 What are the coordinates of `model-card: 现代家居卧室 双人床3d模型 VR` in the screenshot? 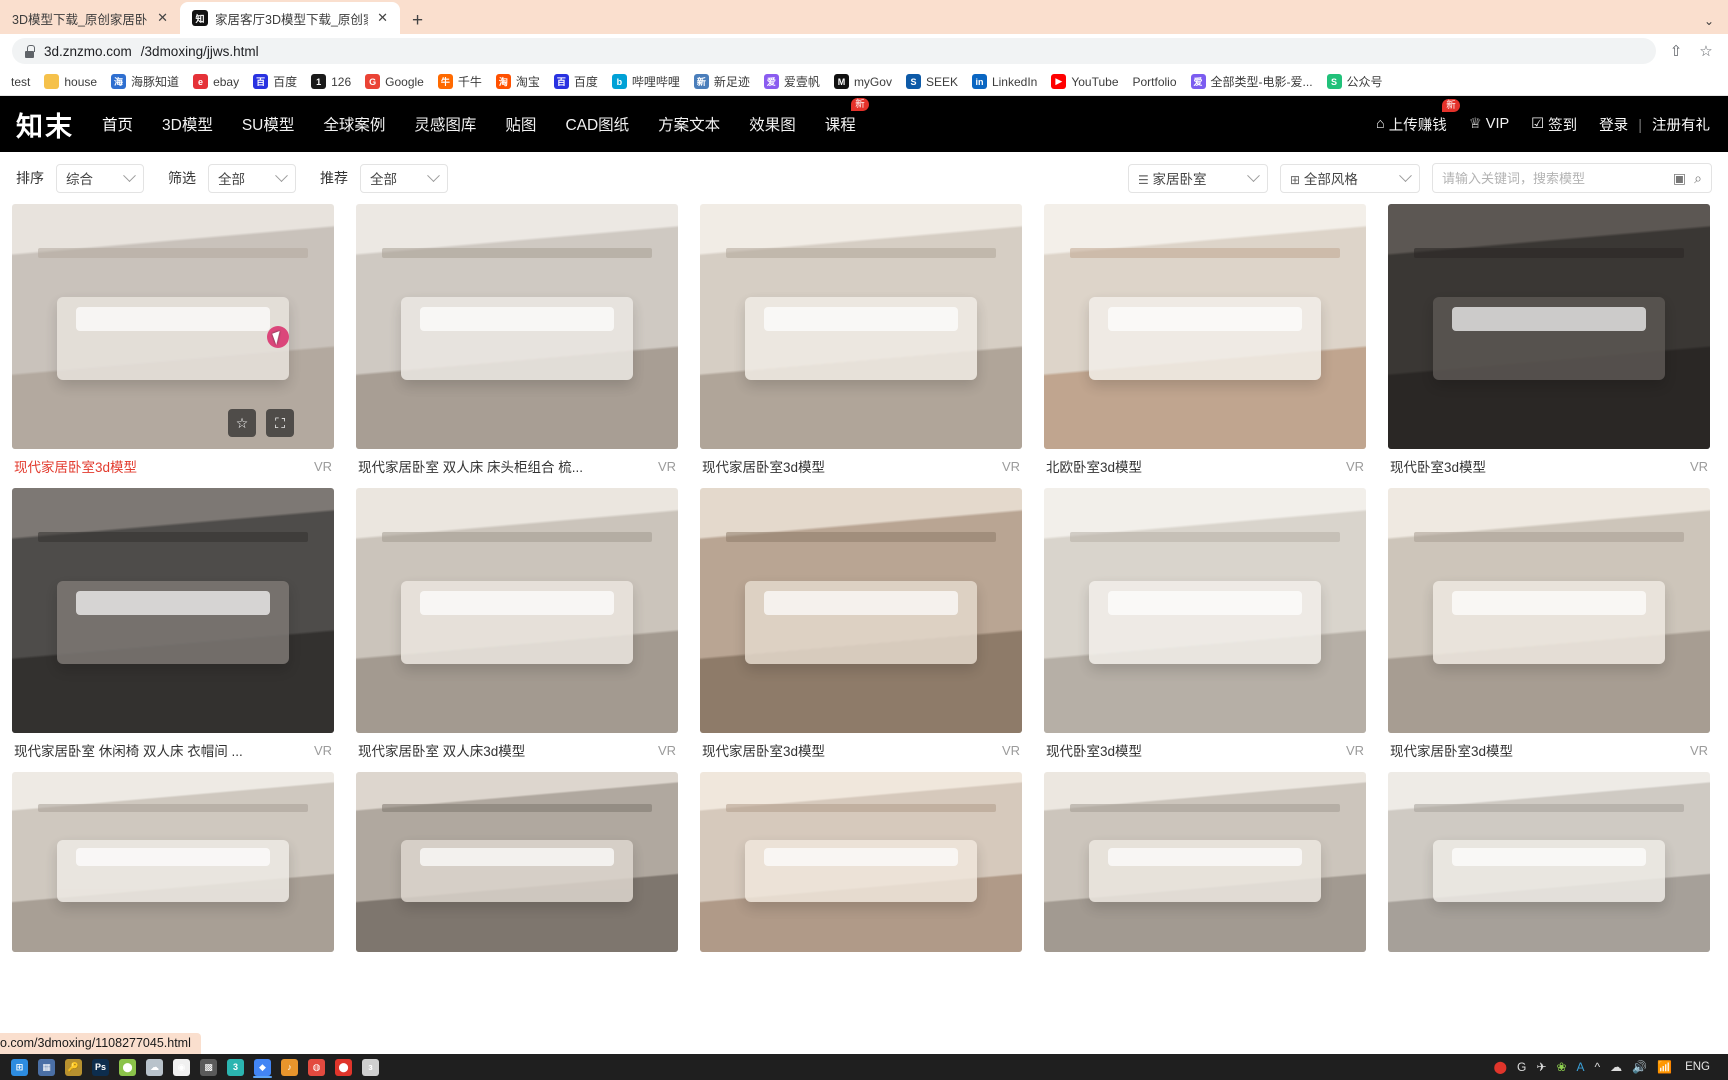 It's located at (517, 627).